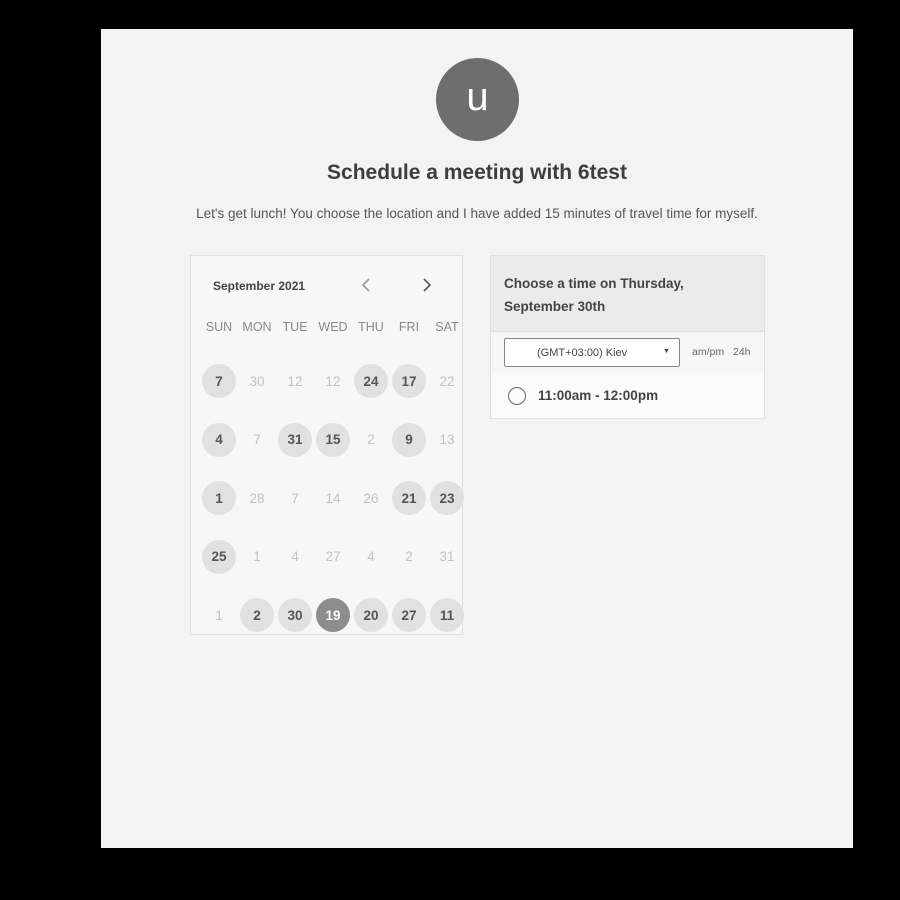 The image size is (900, 900). I want to click on weekday-label: SUN, so click(219, 327).